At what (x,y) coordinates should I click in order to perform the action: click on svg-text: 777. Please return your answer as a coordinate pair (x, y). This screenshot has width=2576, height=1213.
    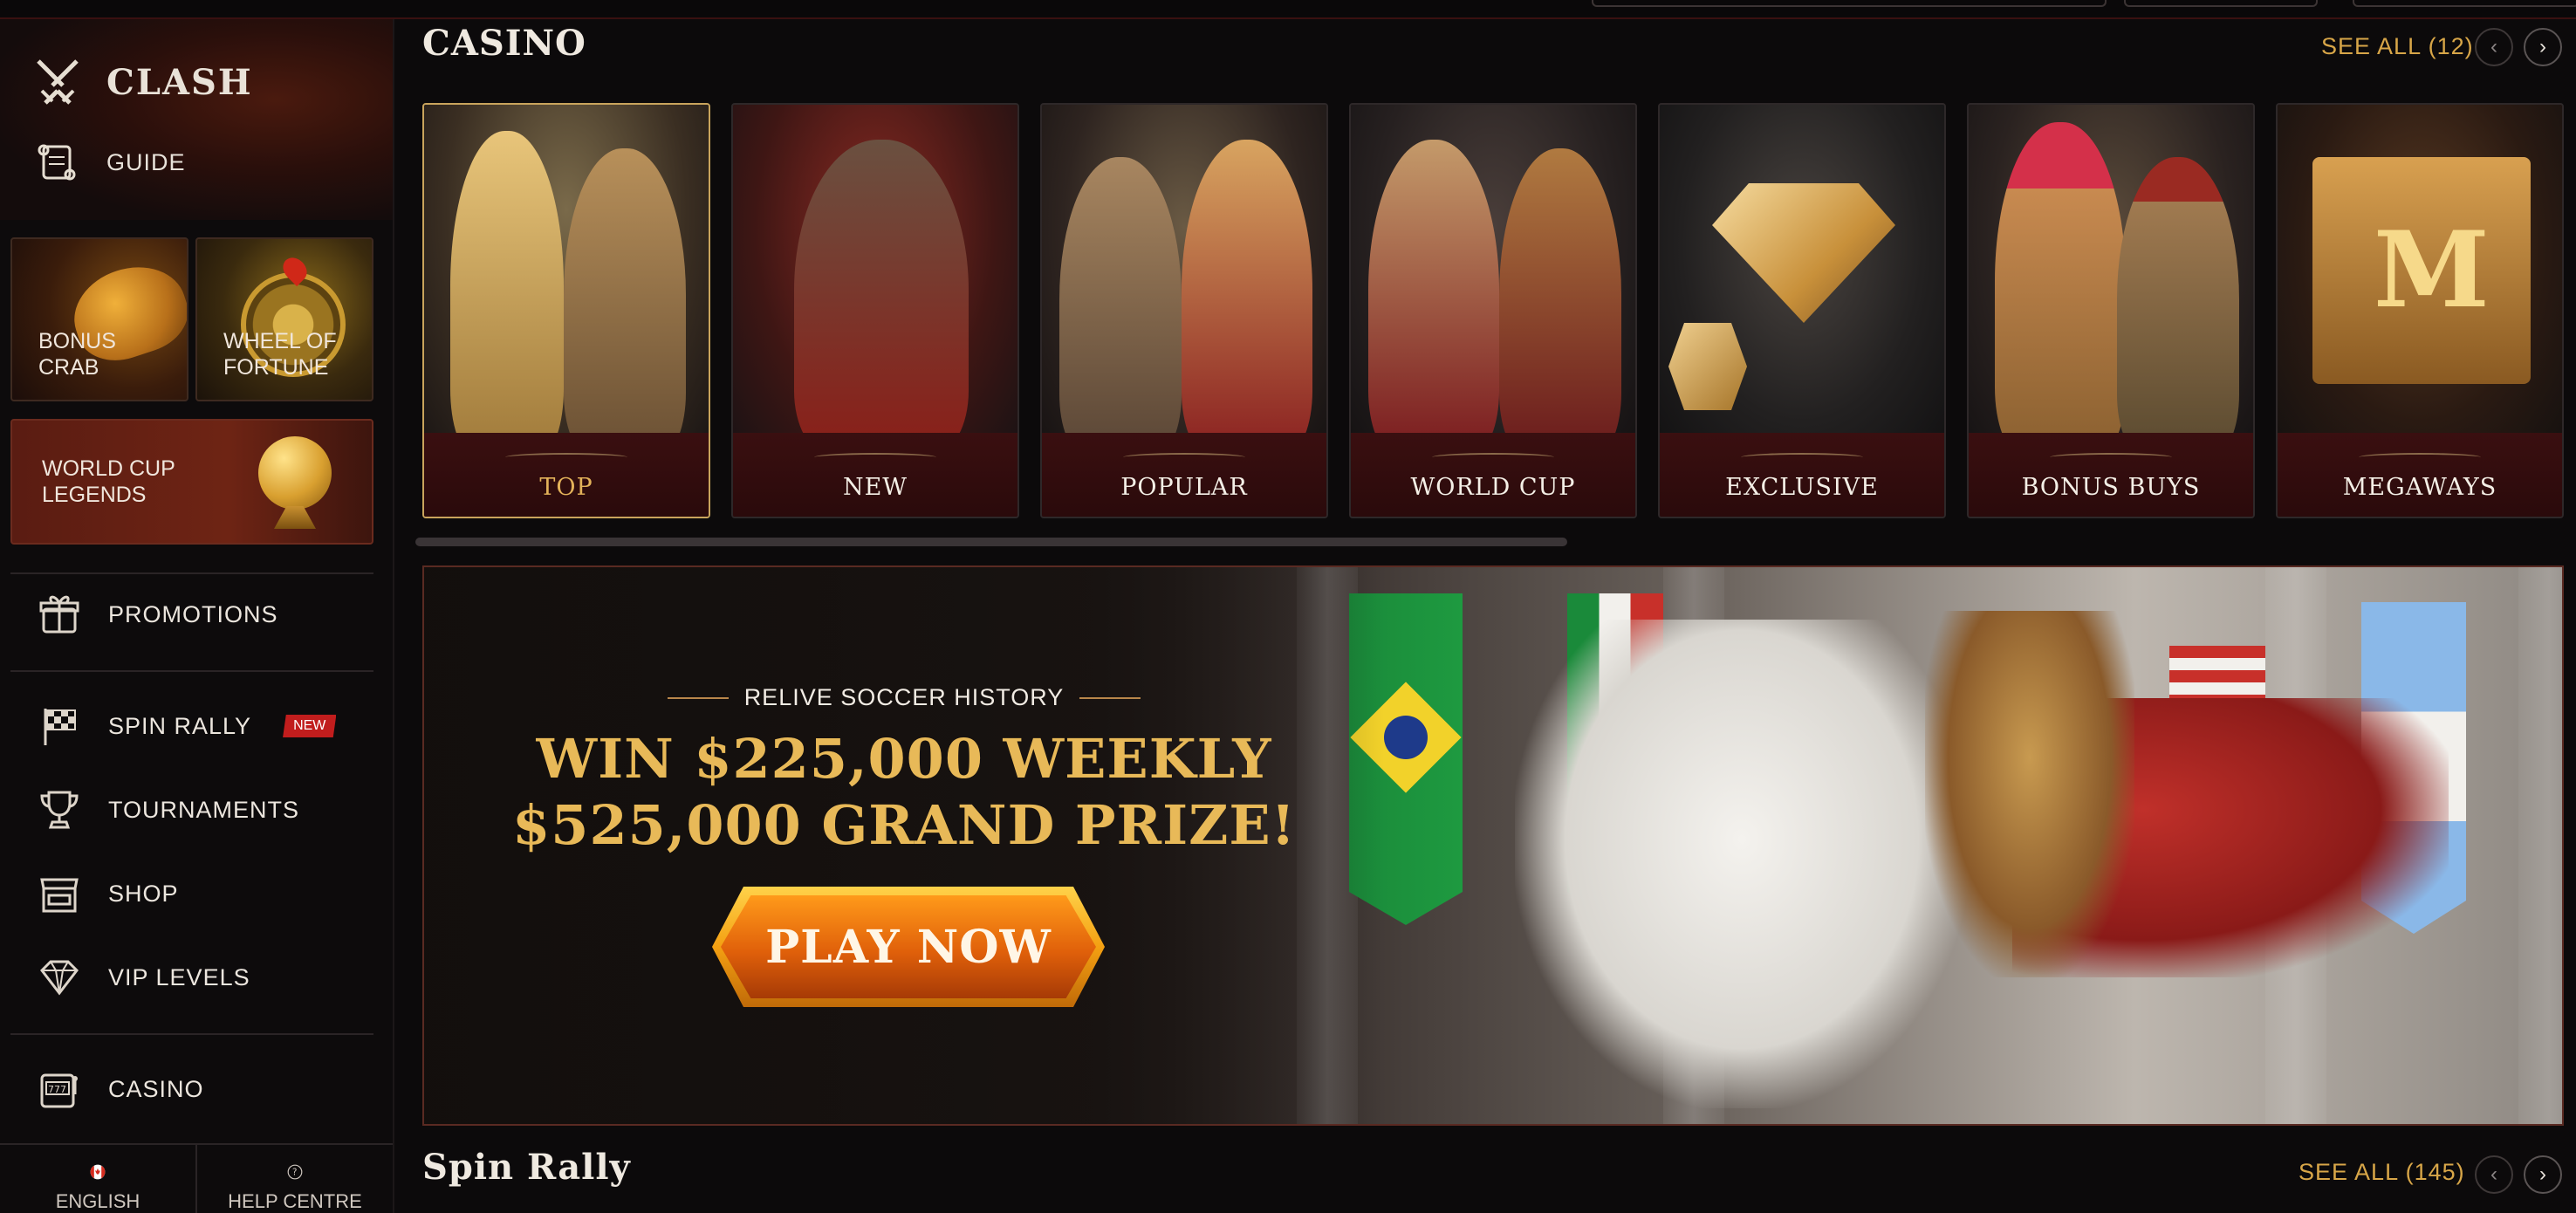
    Looking at the image, I should click on (57, 1089).